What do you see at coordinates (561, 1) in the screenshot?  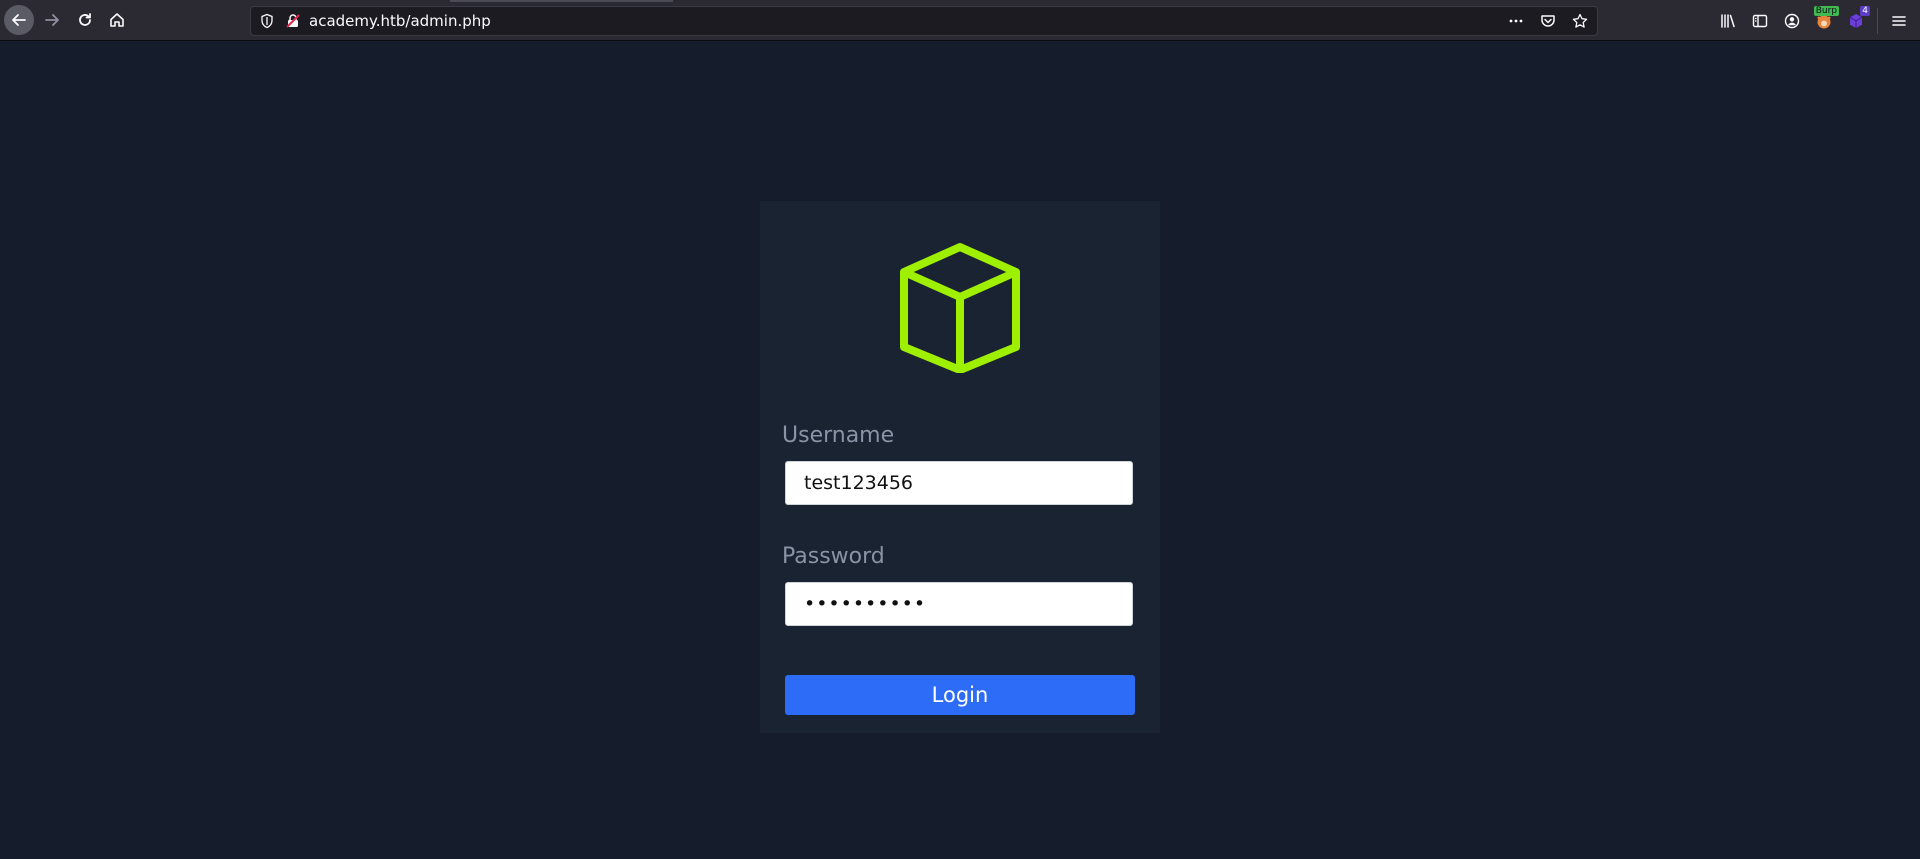 I see `tab-indicator` at bounding box center [561, 1].